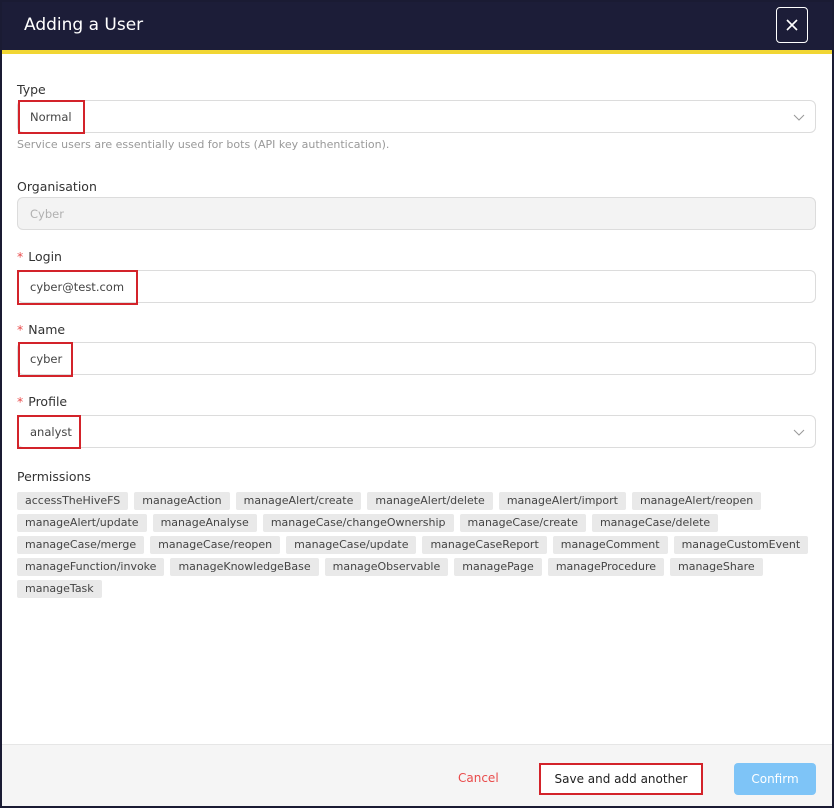 The height and width of the screenshot is (808, 834). I want to click on dialog-title: Adding a User, so click(84, 25).